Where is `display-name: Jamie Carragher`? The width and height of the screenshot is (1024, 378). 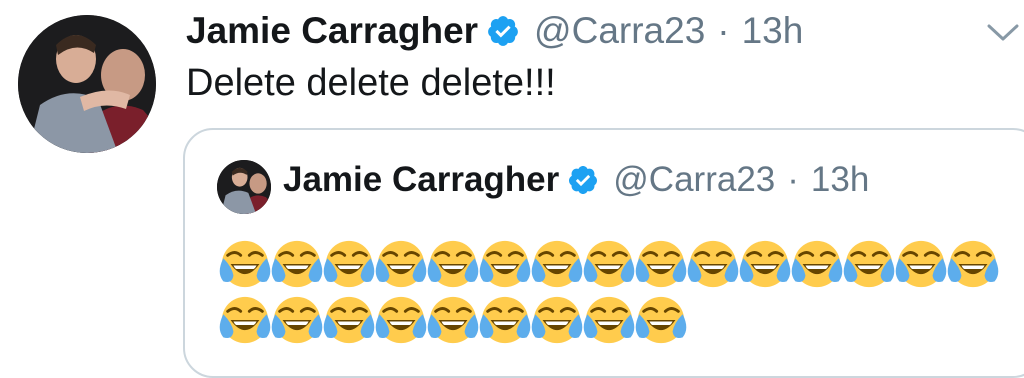
display-name: Jamie Carragher is located at coordinates (332, 31).